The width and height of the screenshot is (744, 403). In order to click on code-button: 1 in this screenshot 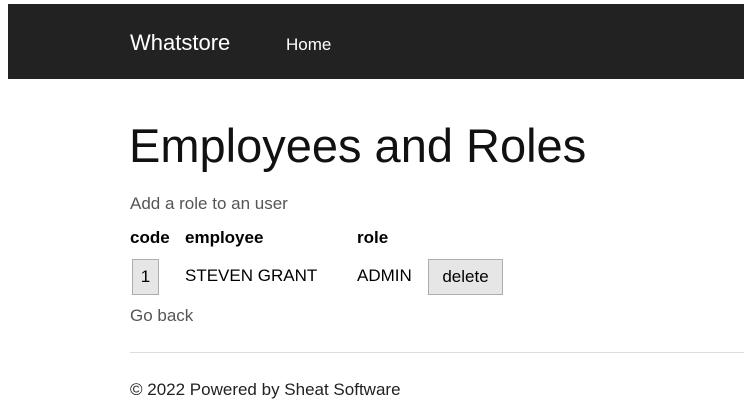, I will do `click(145, 277)`.